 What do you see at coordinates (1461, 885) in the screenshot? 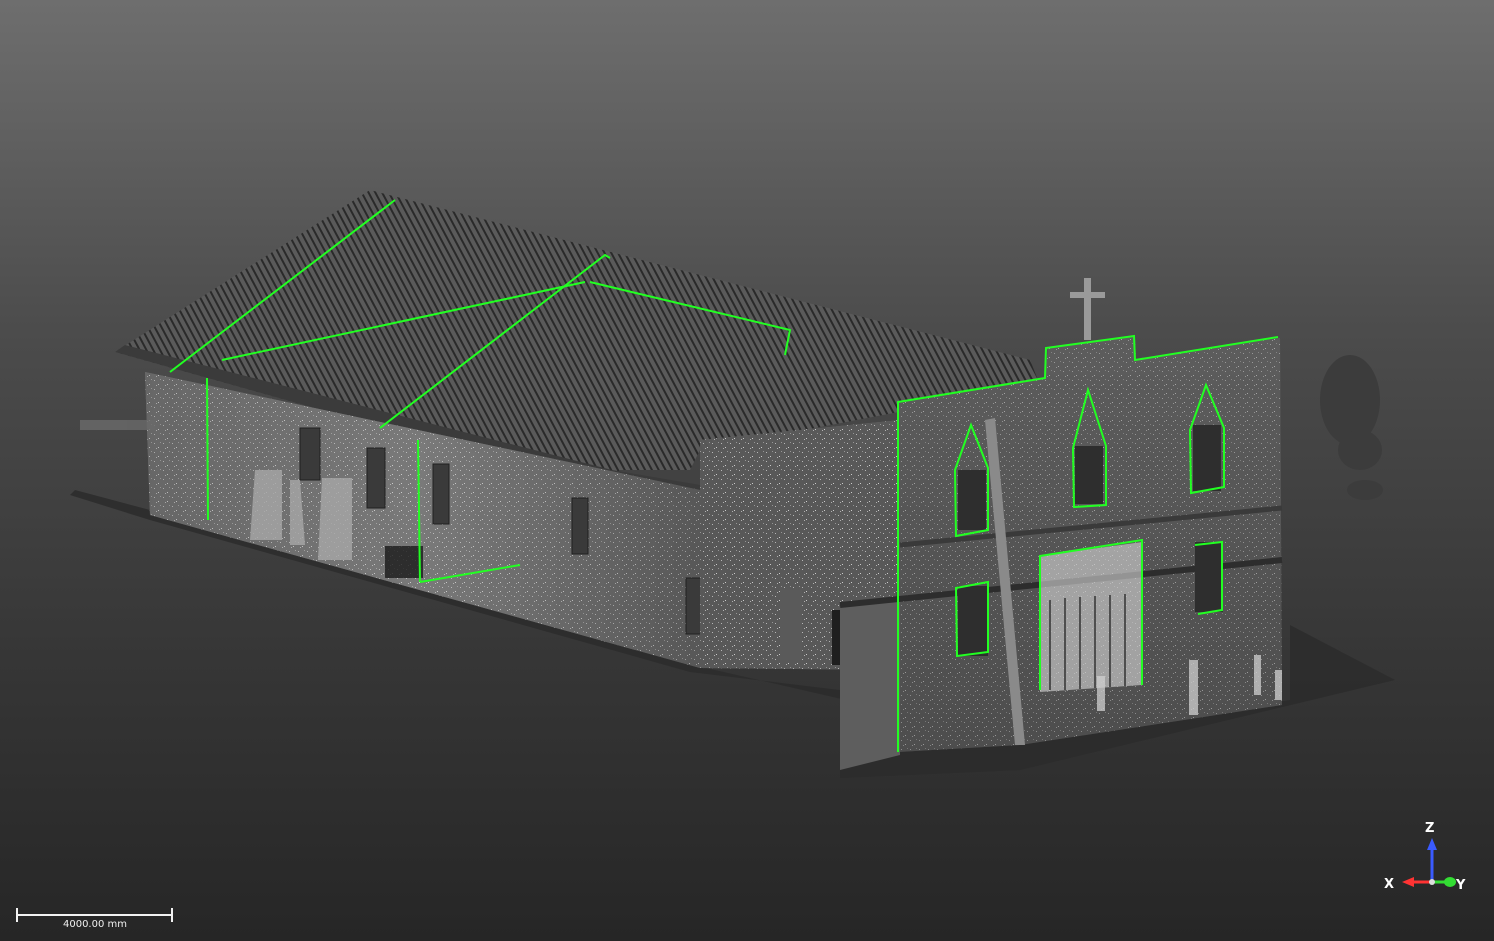
I see `axis-y-label: Y` at bounding box center [1461, 885].